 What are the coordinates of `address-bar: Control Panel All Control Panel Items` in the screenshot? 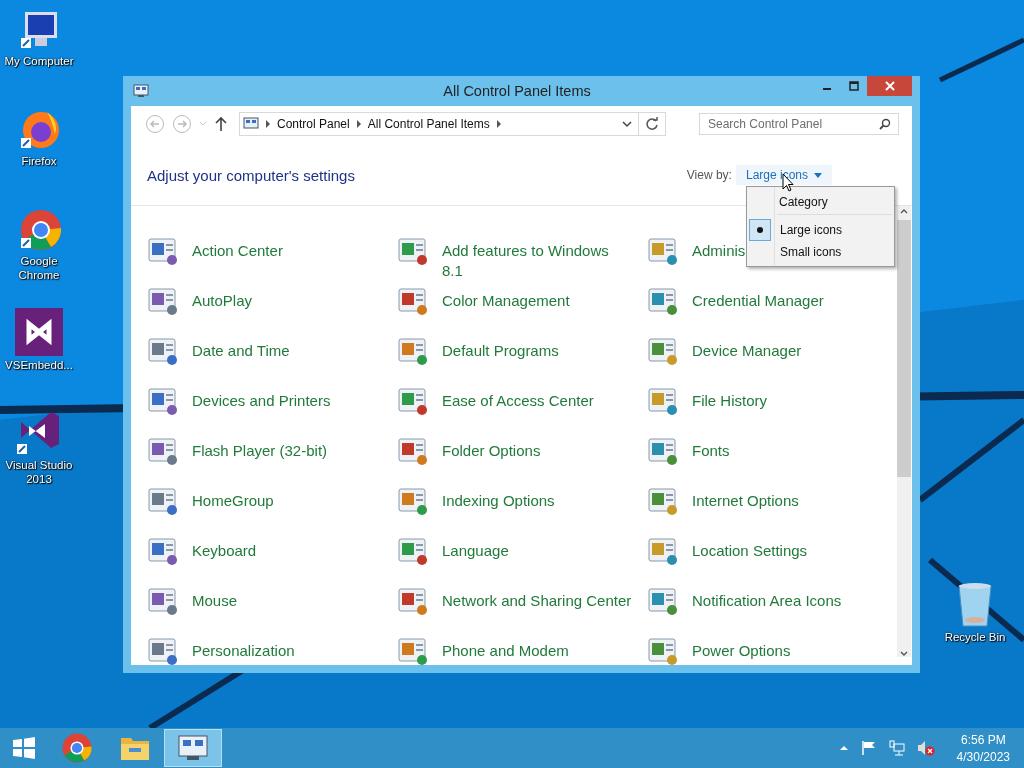 It's located at (452, 124).